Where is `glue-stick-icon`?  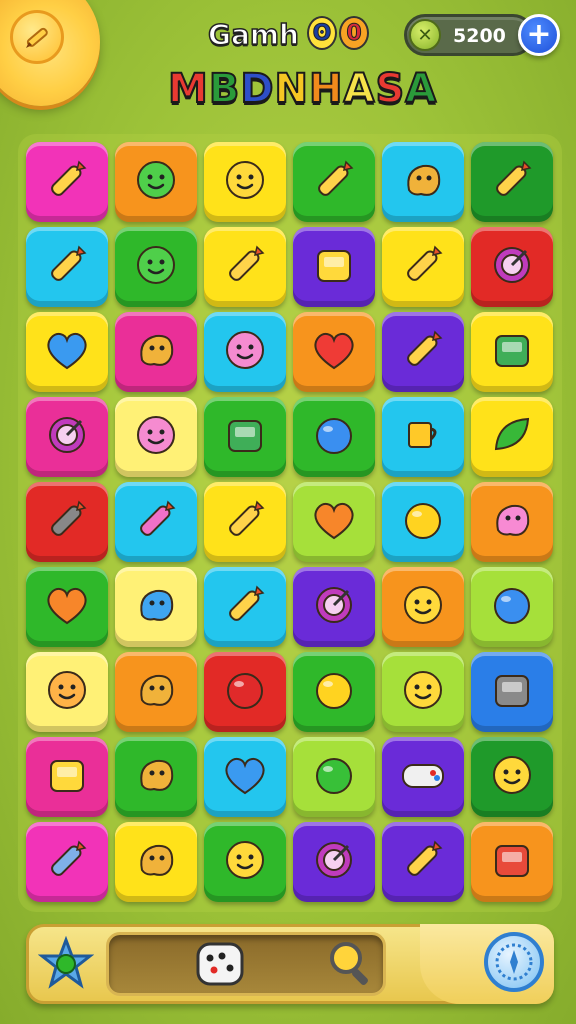
glue-stick-icon is located at coordinates (423, 352).